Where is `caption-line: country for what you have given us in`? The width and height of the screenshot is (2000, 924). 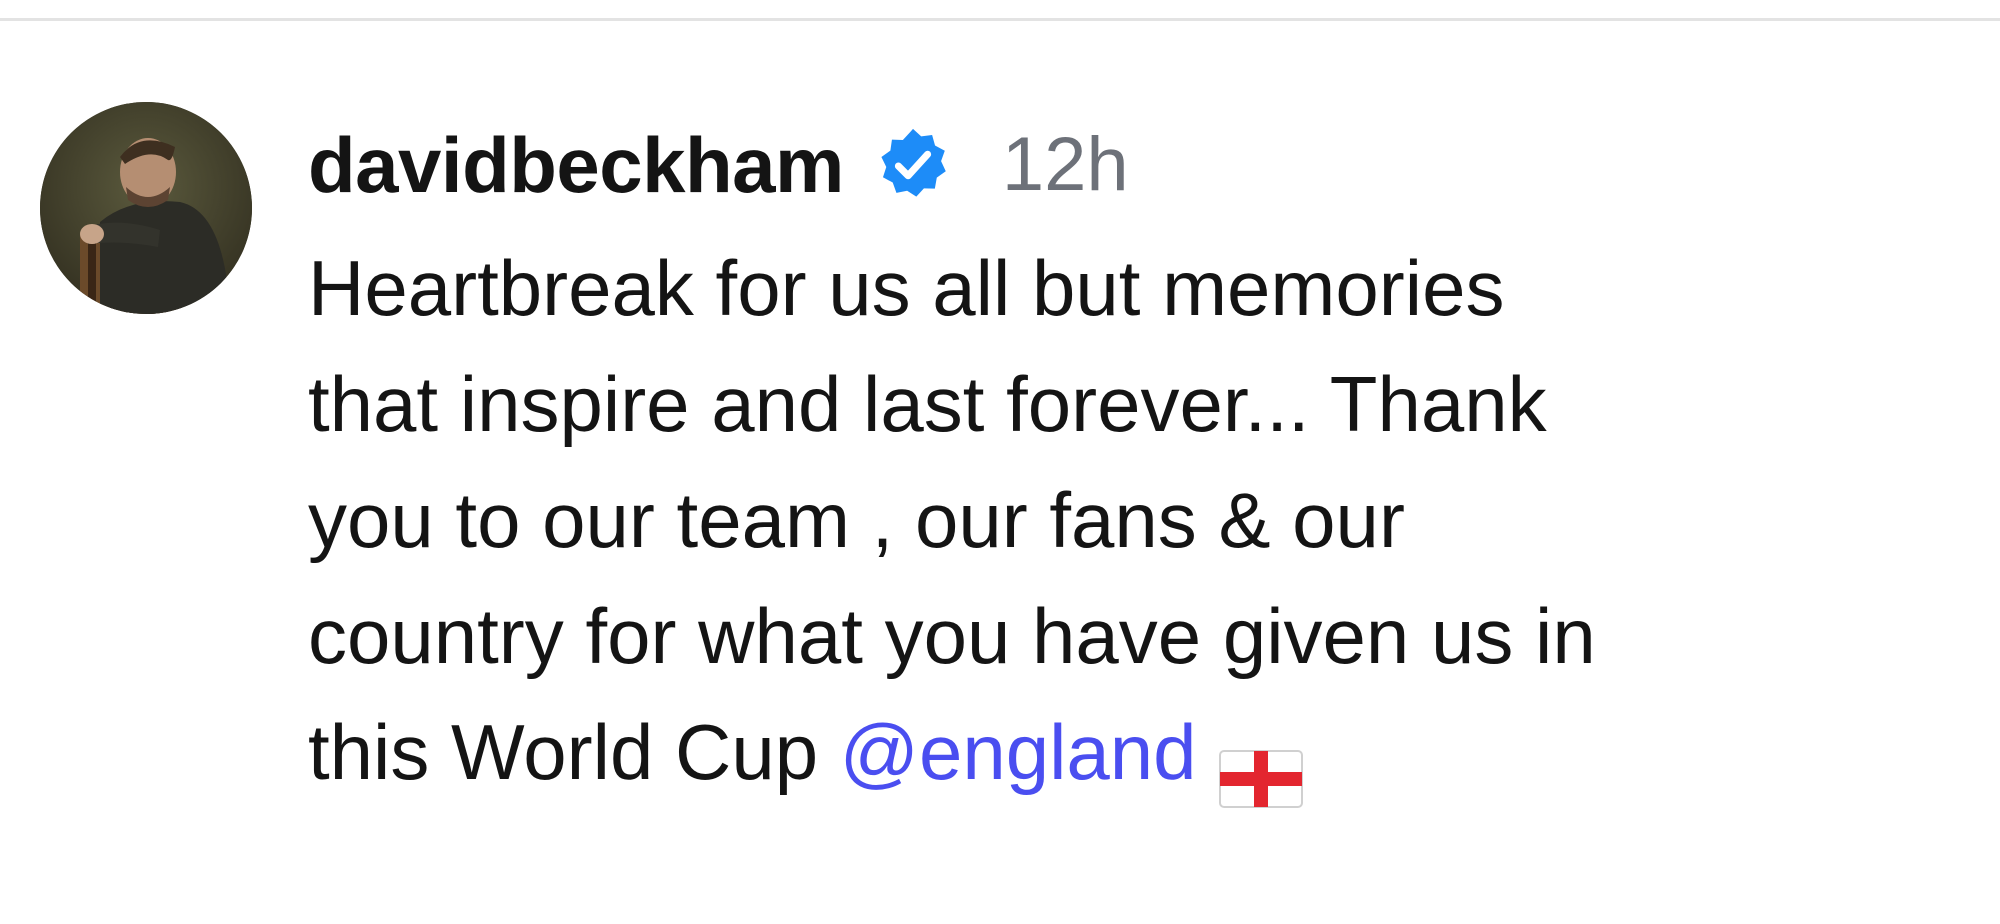 caption-line: country for what you have given us in is located at coordinates (952, 636).